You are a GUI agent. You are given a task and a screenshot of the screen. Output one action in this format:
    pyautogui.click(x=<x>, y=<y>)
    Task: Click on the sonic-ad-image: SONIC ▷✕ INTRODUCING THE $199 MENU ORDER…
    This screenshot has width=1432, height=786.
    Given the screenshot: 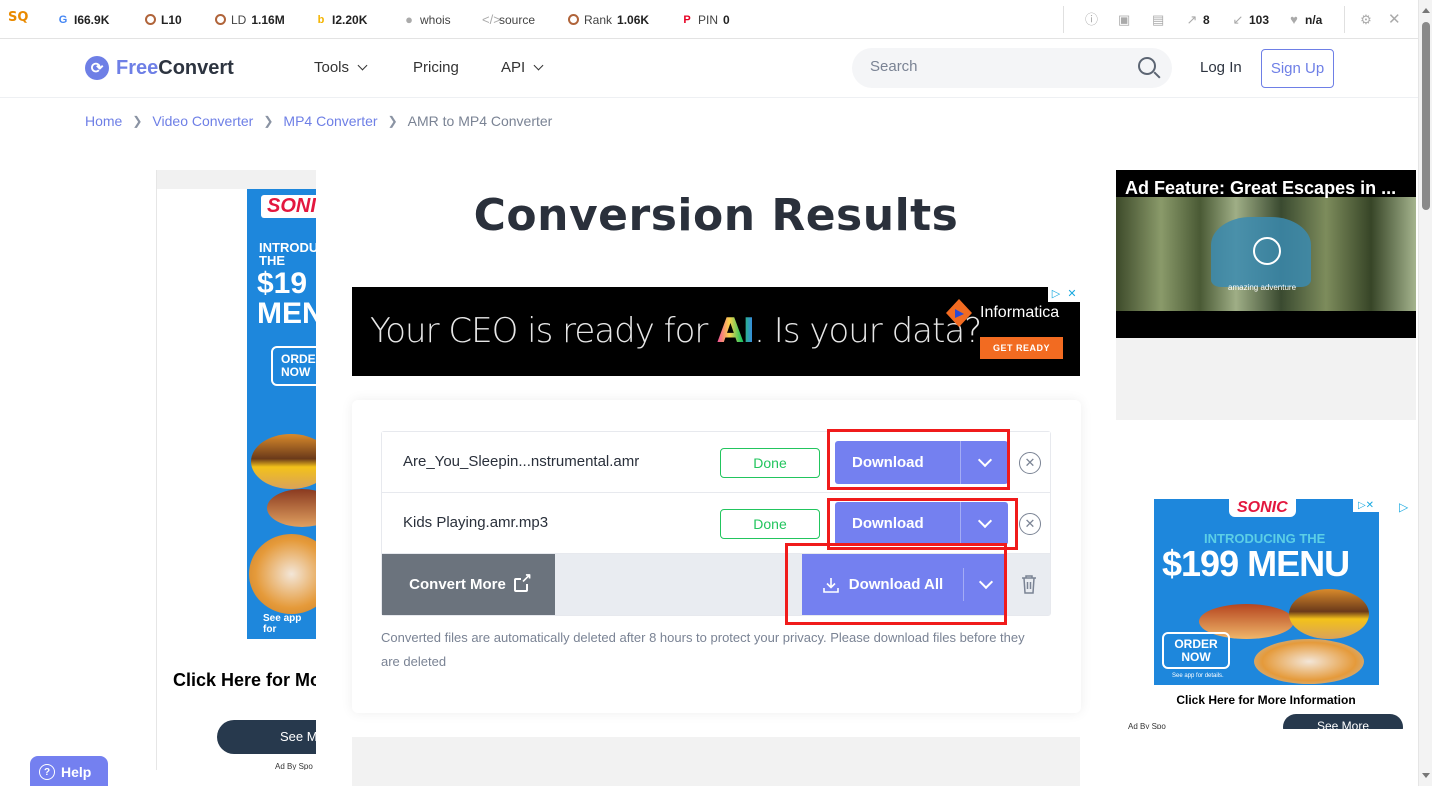 What is the action you would take?
    pyautogui.click(x=1266, y=592)
    